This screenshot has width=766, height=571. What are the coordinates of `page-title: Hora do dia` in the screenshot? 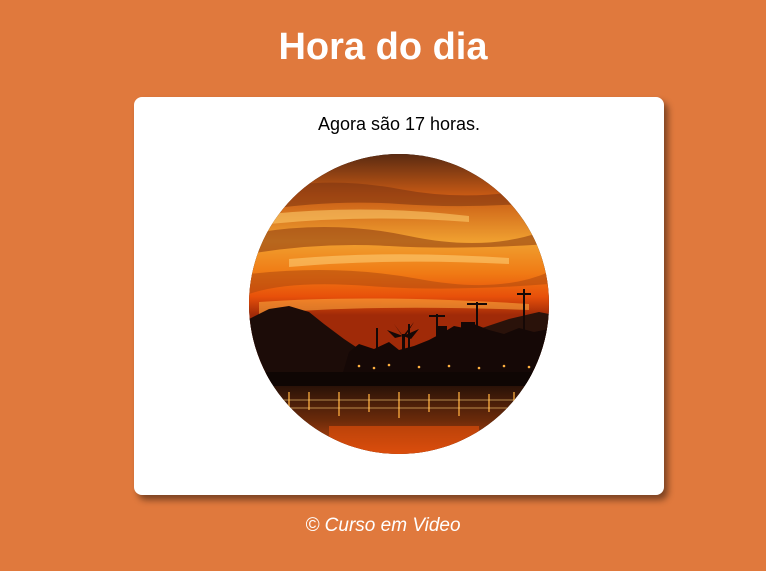 It's located at (383, 47).